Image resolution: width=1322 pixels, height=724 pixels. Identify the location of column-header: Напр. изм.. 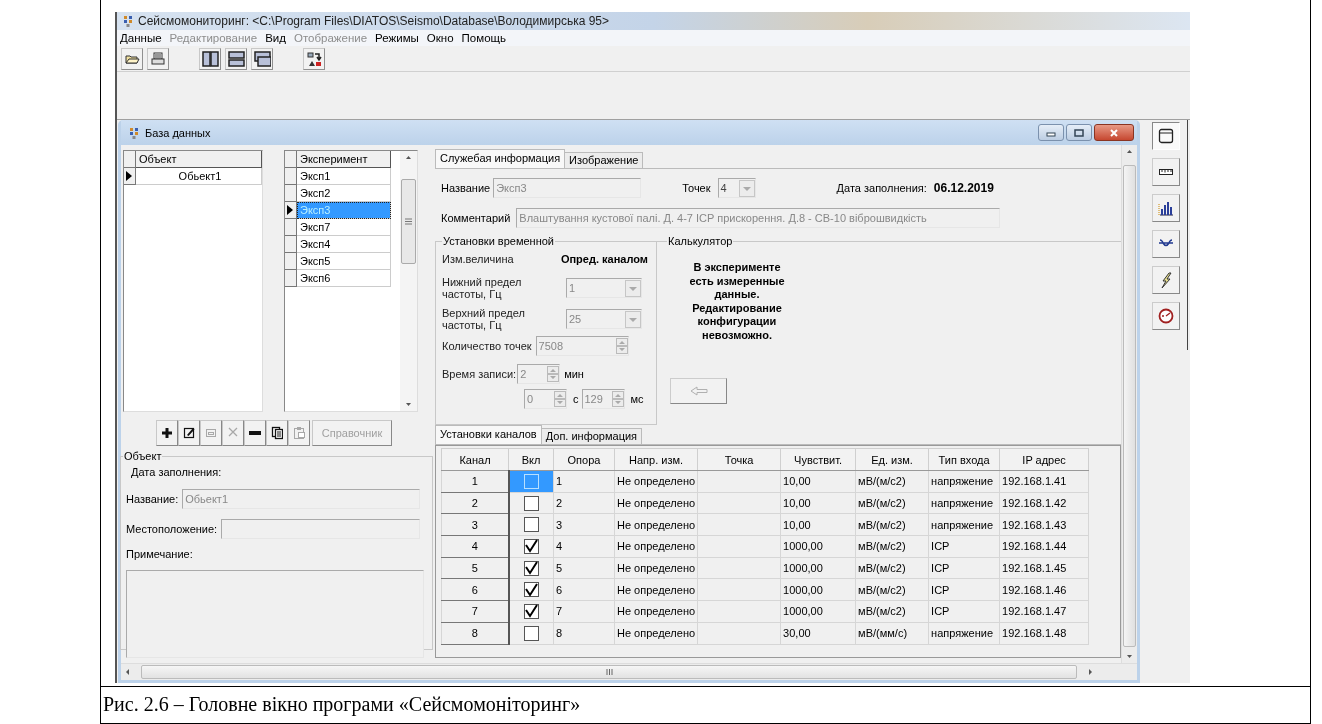
(656, 459).